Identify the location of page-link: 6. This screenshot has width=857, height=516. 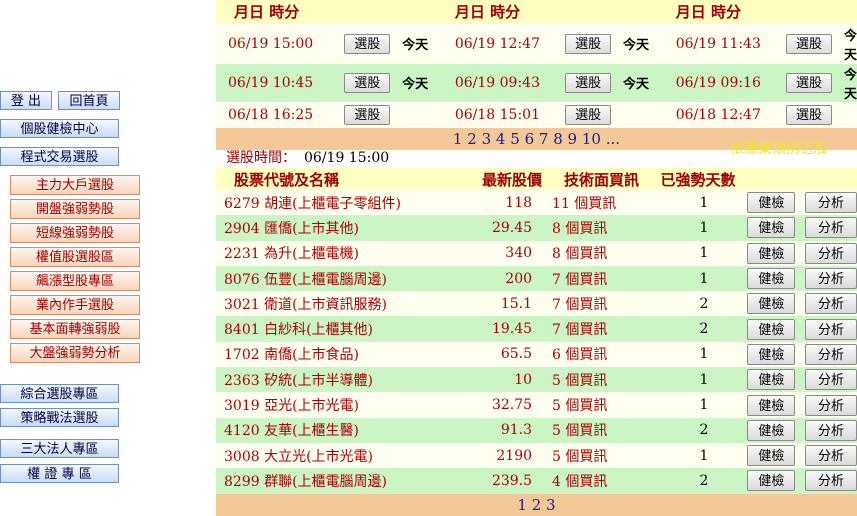
(530, 139).